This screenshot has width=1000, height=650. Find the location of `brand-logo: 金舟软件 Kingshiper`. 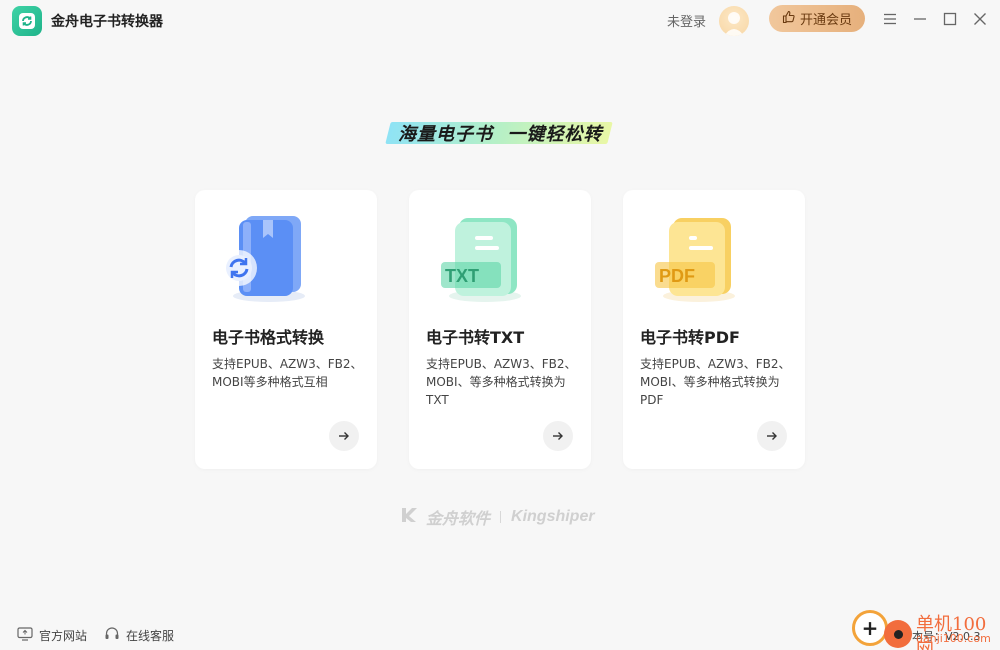

brand-logo: 金舟软件 Kingshiper is located at coordinates (497, 517).